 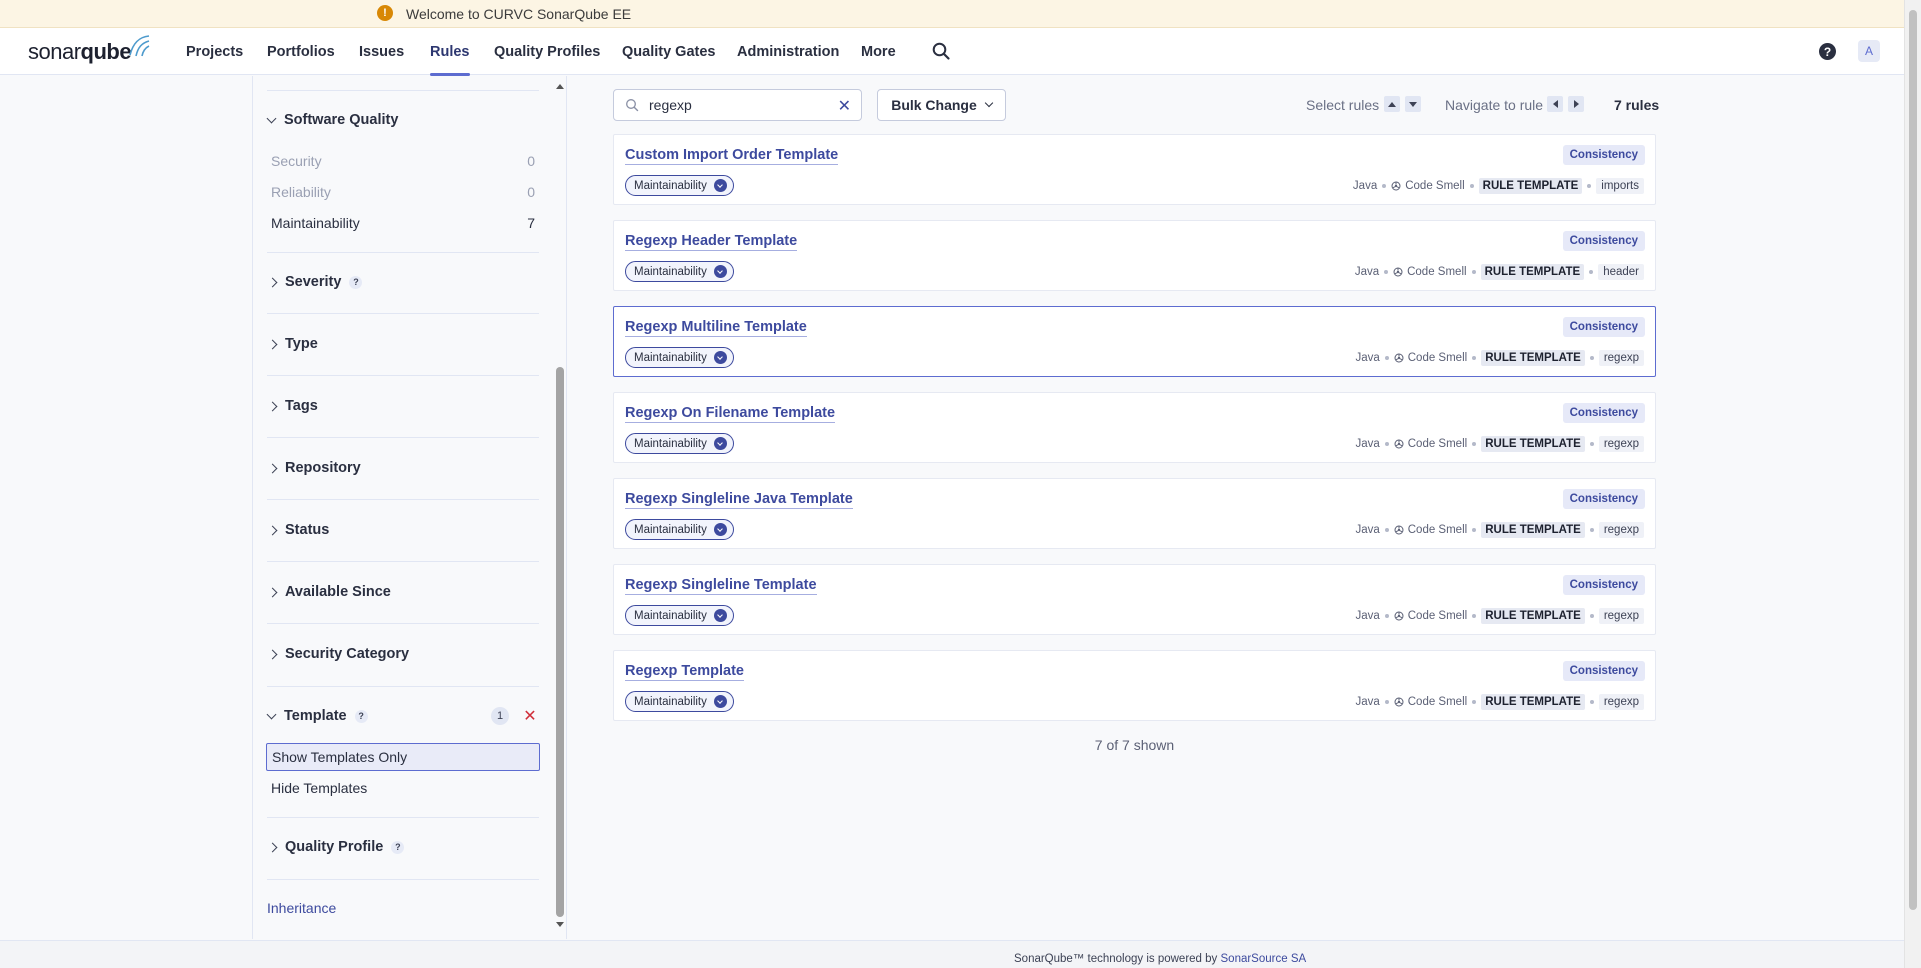 What do you see at coordinates (1913, 460) in the screenshot?
I see `page-scrollbar-thumb` at bounding box center [1913, 460].